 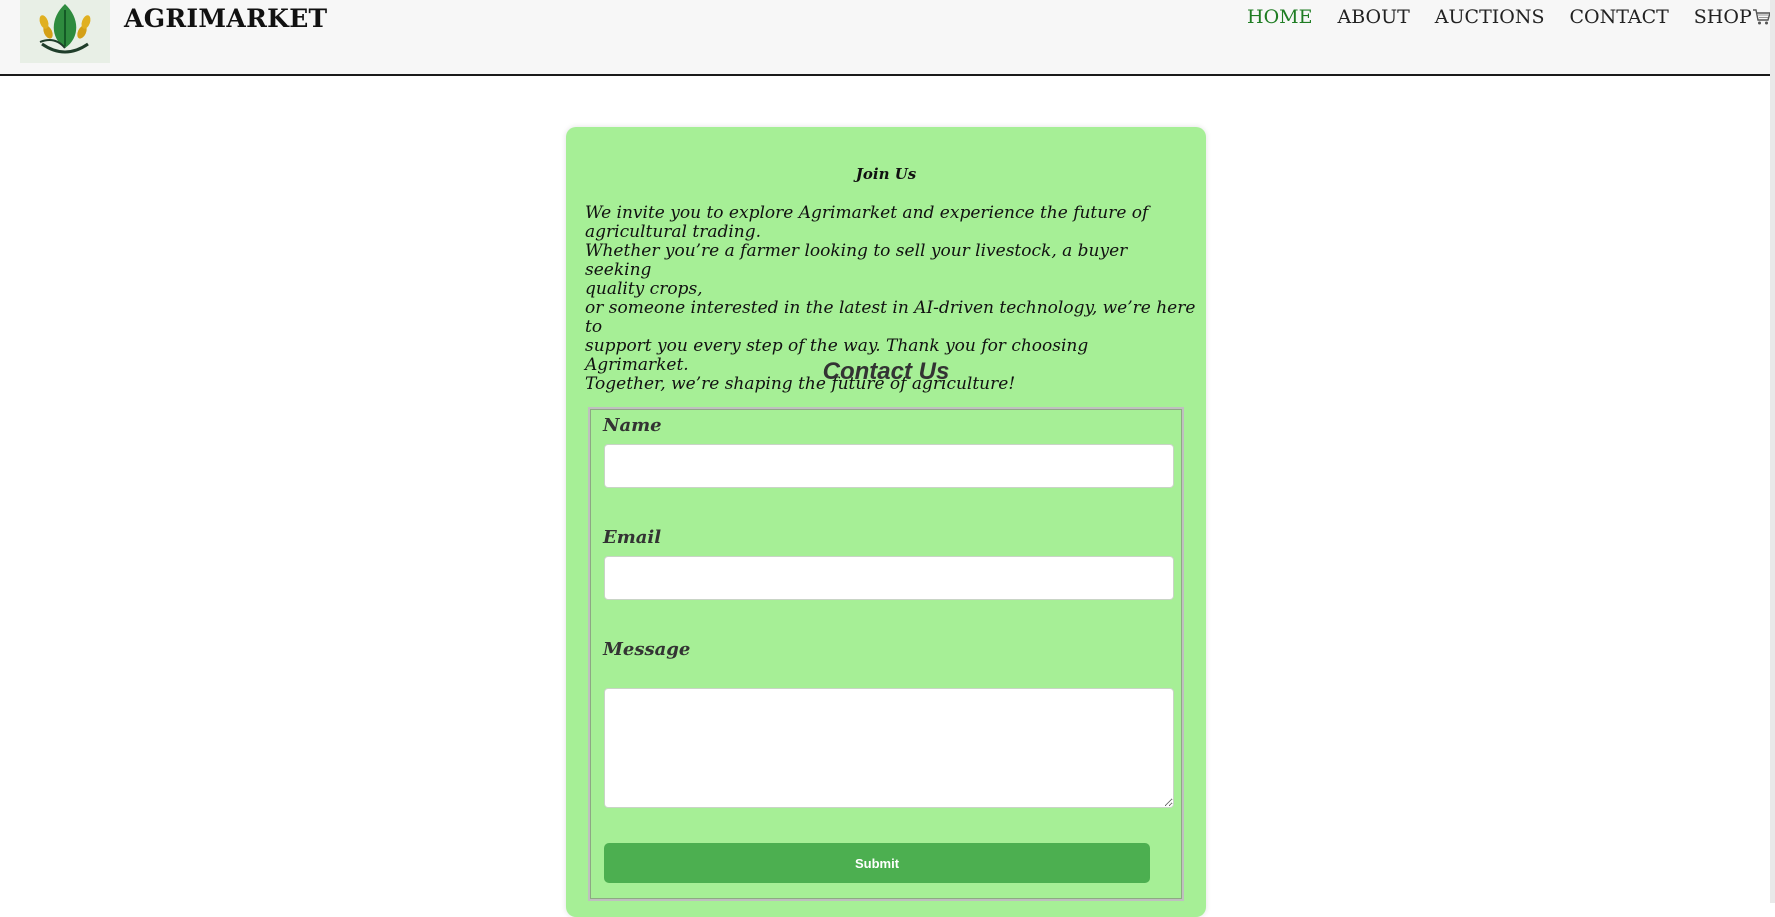 I want to click on brand-title: AGRIMARKET, so click(x=226, y=18).